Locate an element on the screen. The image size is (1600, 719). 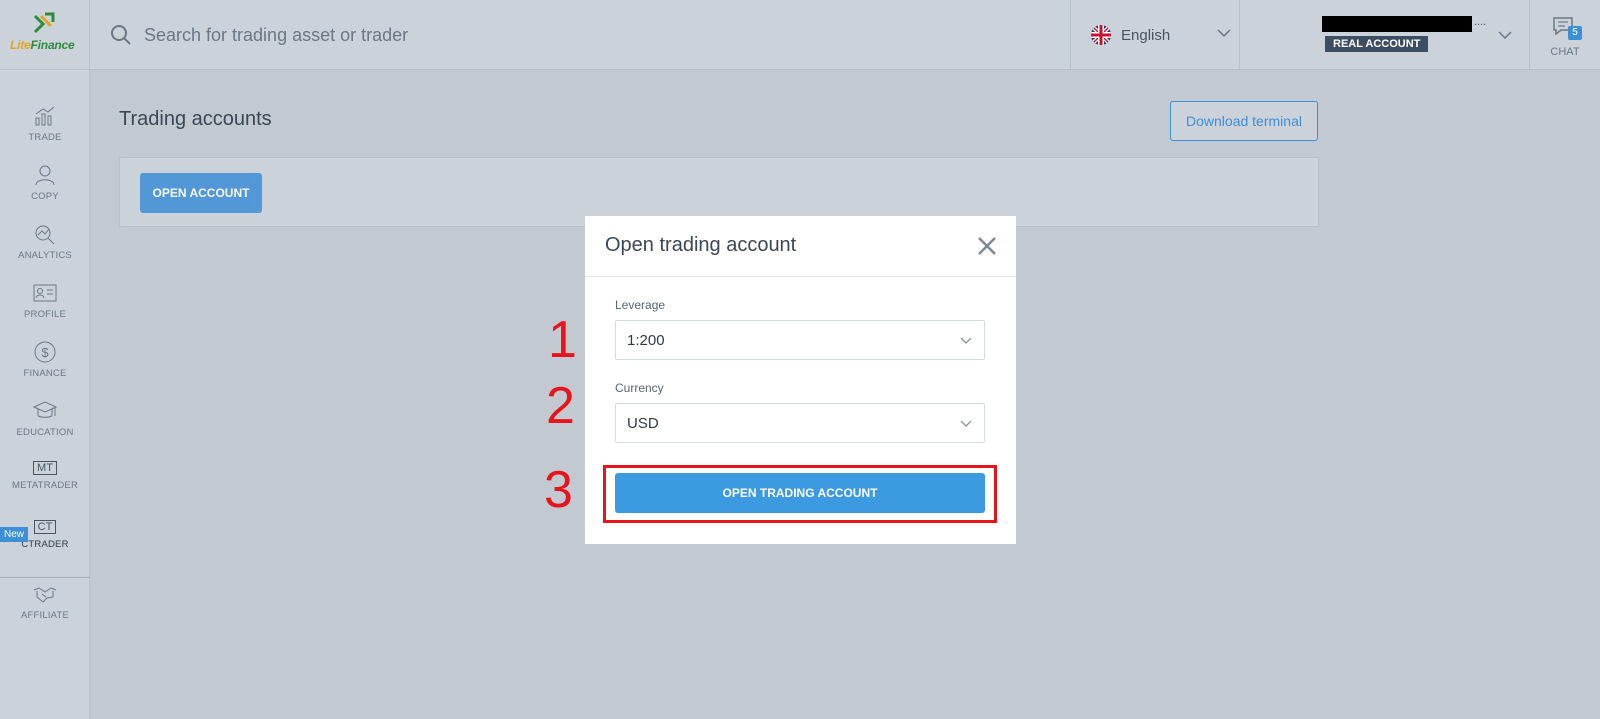
step-number-1: 1 is located at coordinates (562, 340).